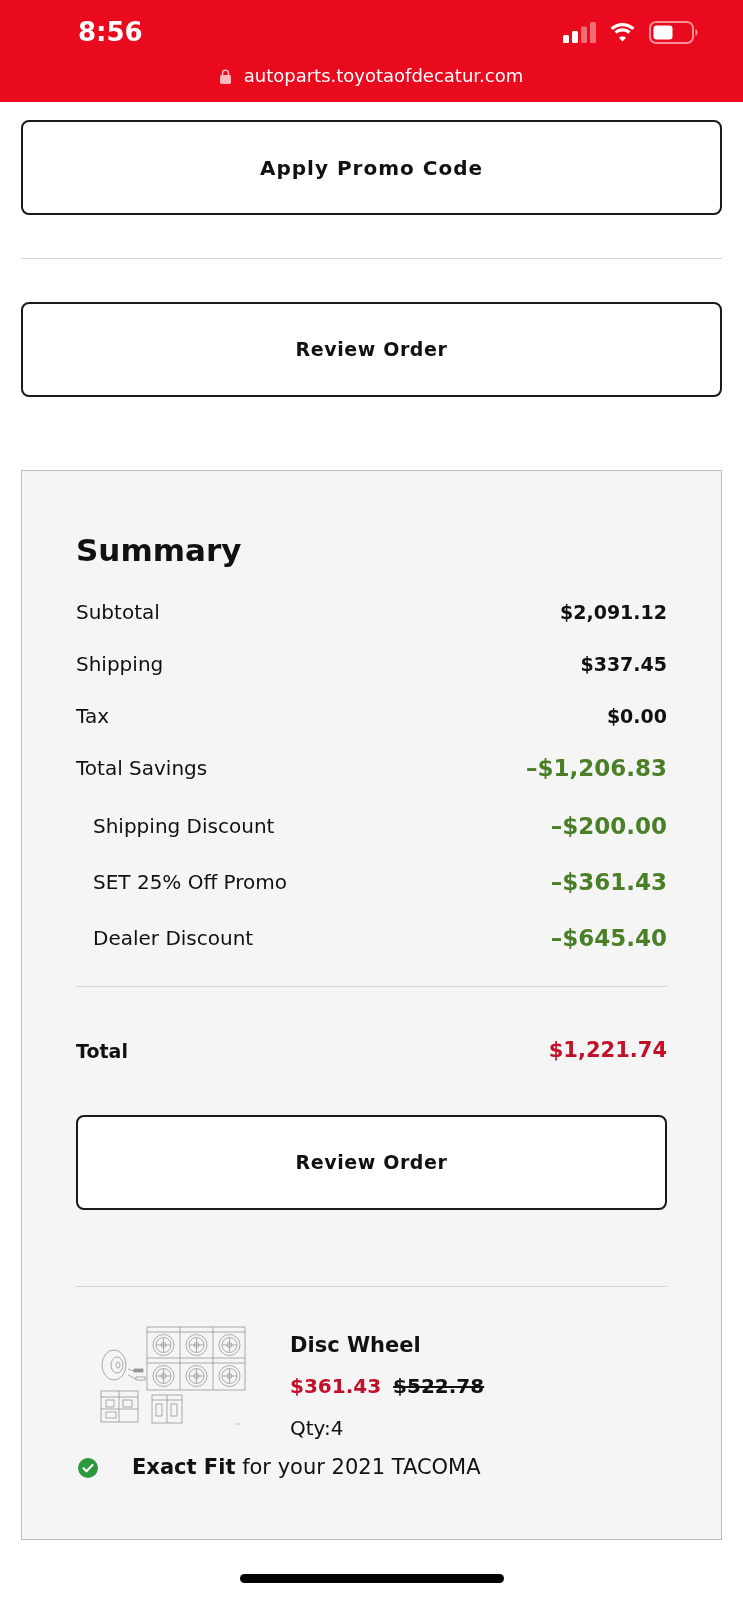  Describe the element at coordinates (622, 32) in the screenshot. I see `wifi-icon` at that location.